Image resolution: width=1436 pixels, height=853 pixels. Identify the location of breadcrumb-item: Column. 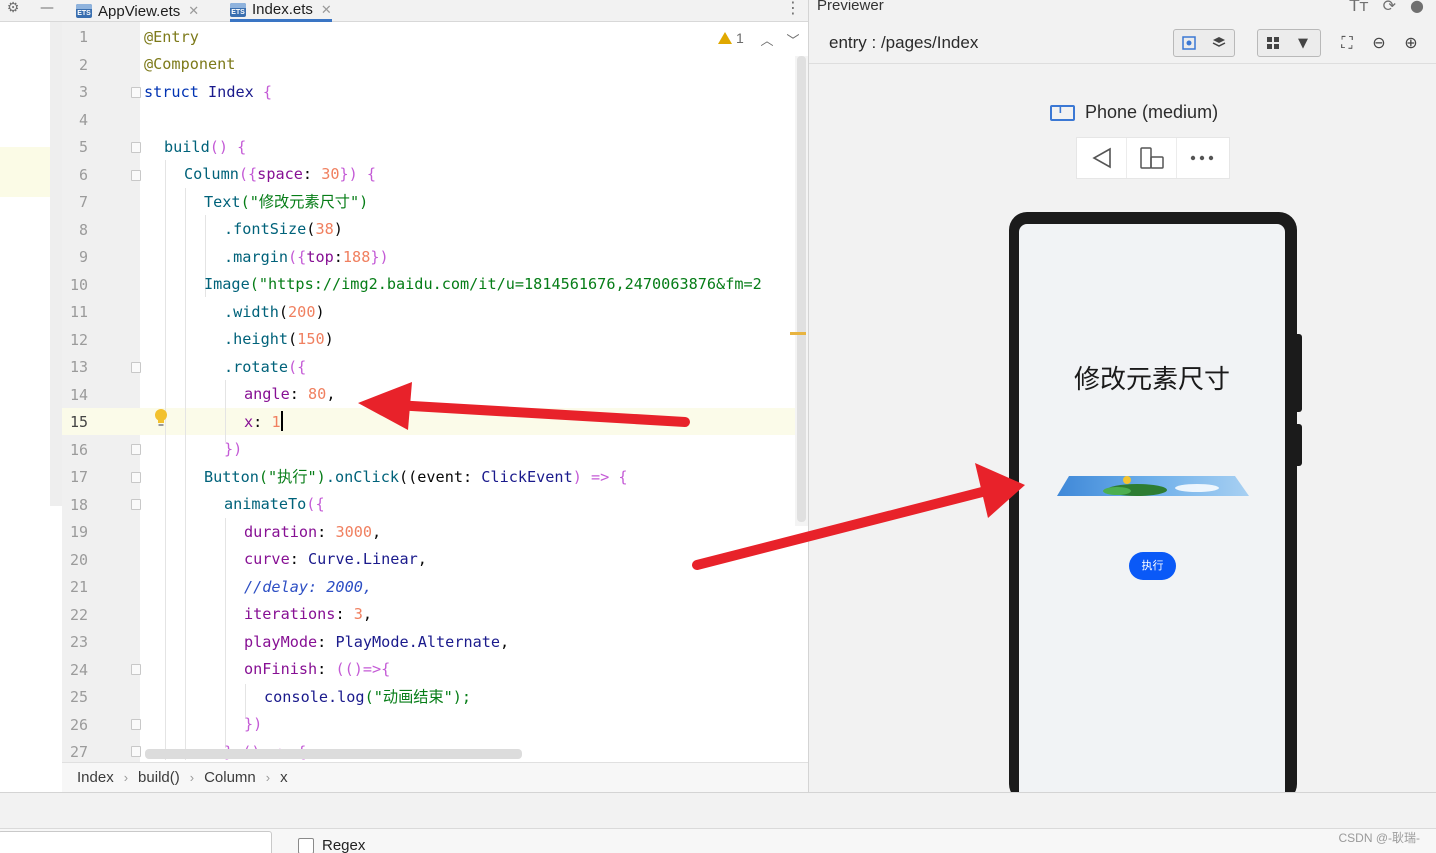
(230, 777).